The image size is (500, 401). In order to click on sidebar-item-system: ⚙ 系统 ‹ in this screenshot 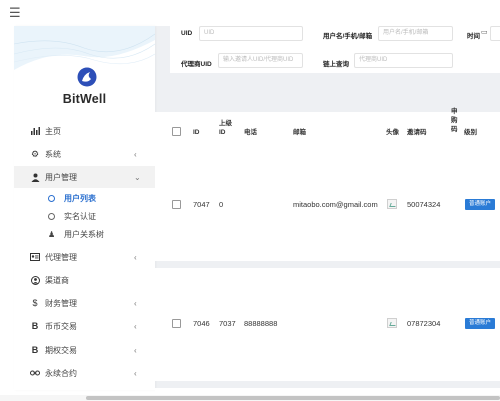, I will do `click(84, 154)`.